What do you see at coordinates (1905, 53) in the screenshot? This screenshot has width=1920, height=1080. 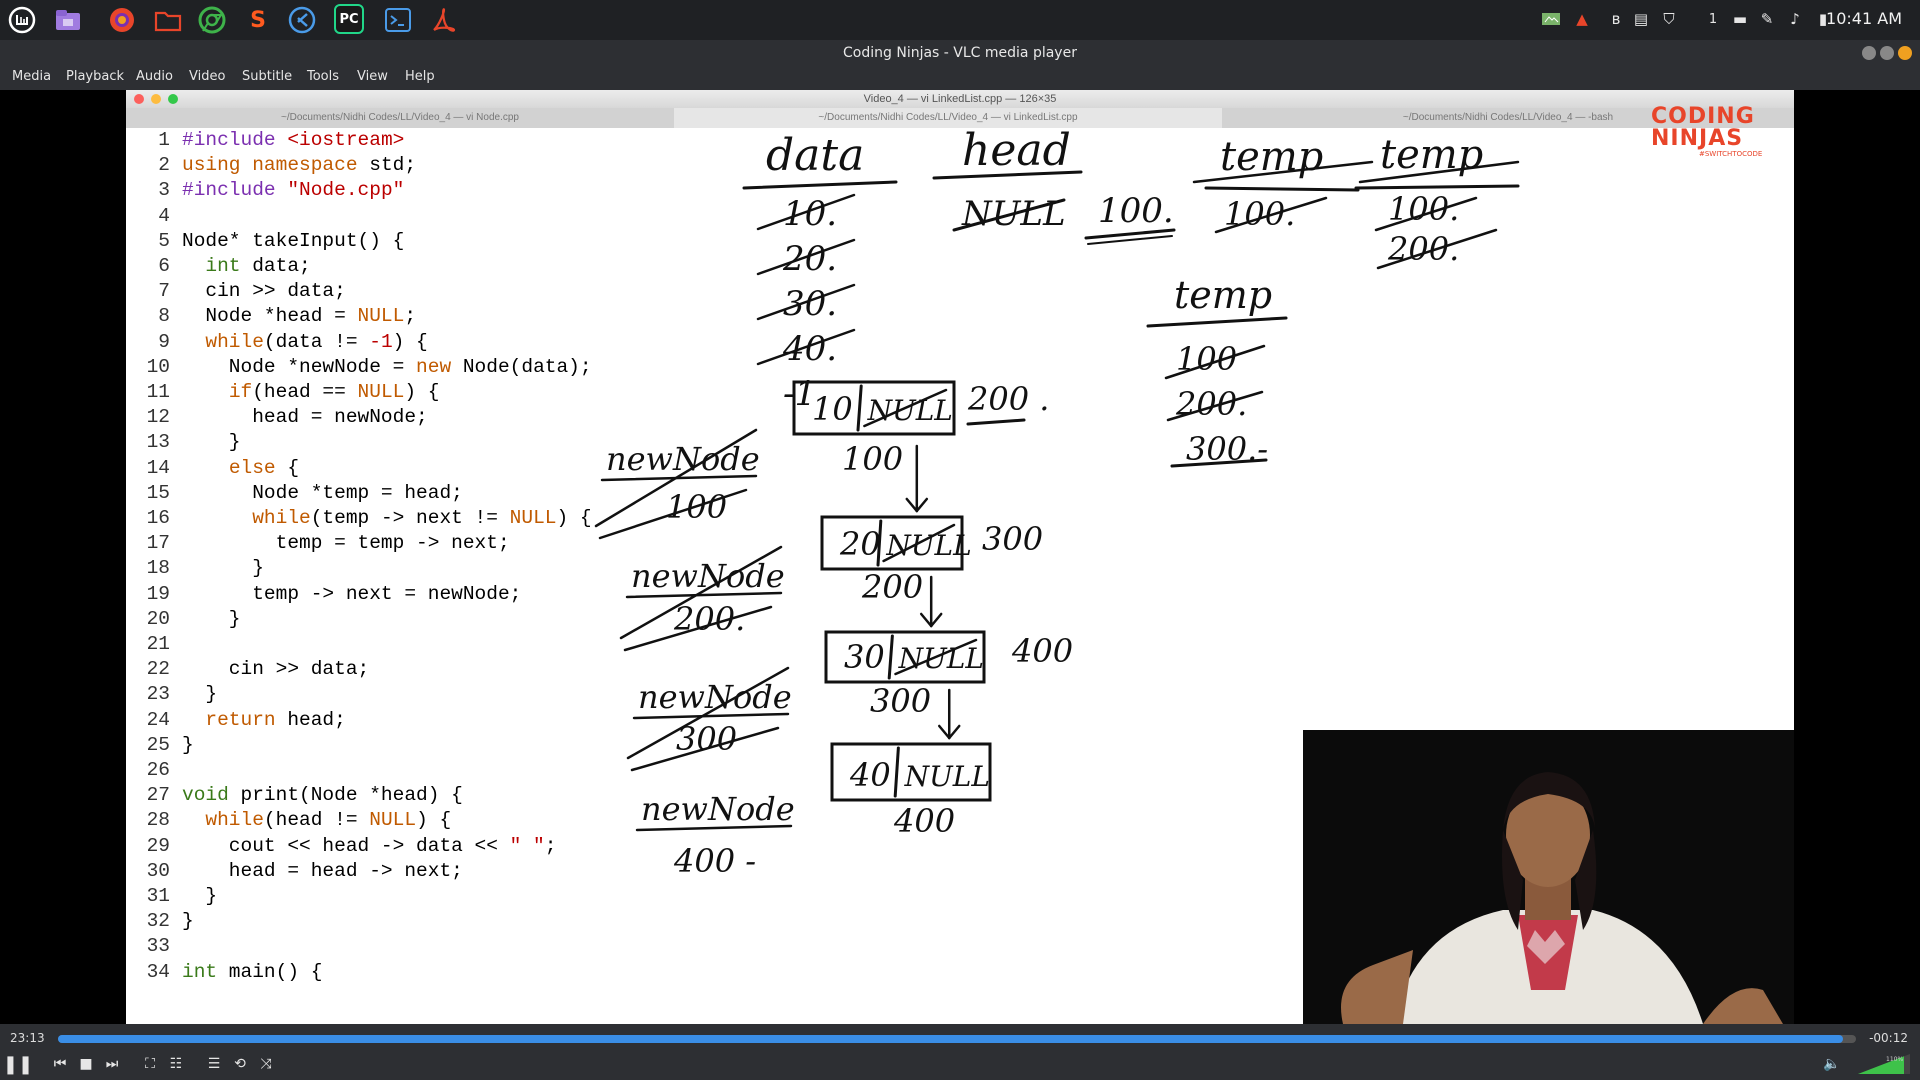 I see `close-button` at bounding box center [1905, 53].